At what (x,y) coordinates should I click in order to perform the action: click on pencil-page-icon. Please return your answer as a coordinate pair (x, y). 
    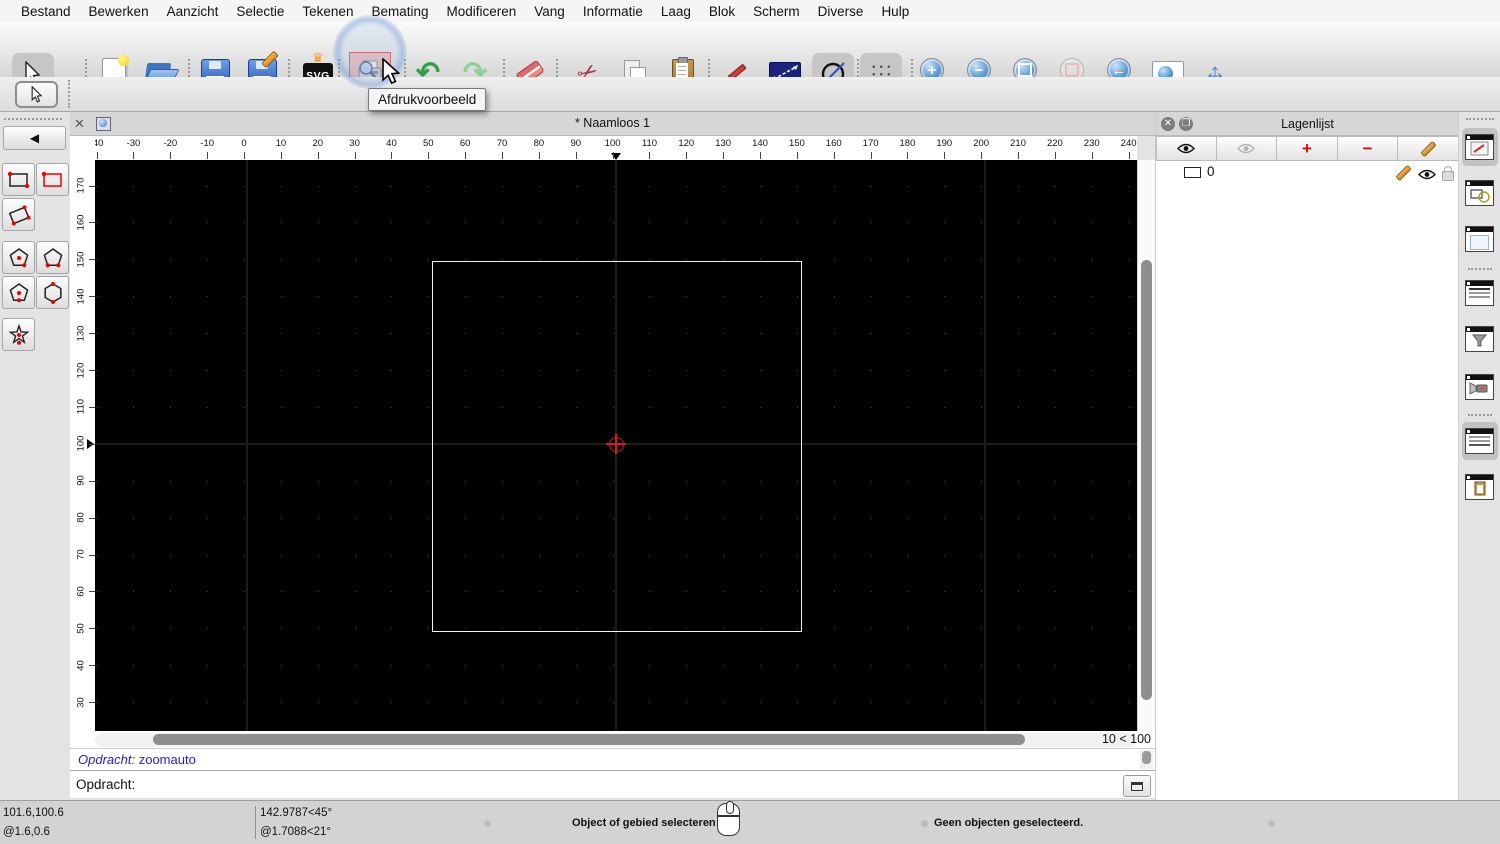
    Looking at the image, I should click on (1479, 148).